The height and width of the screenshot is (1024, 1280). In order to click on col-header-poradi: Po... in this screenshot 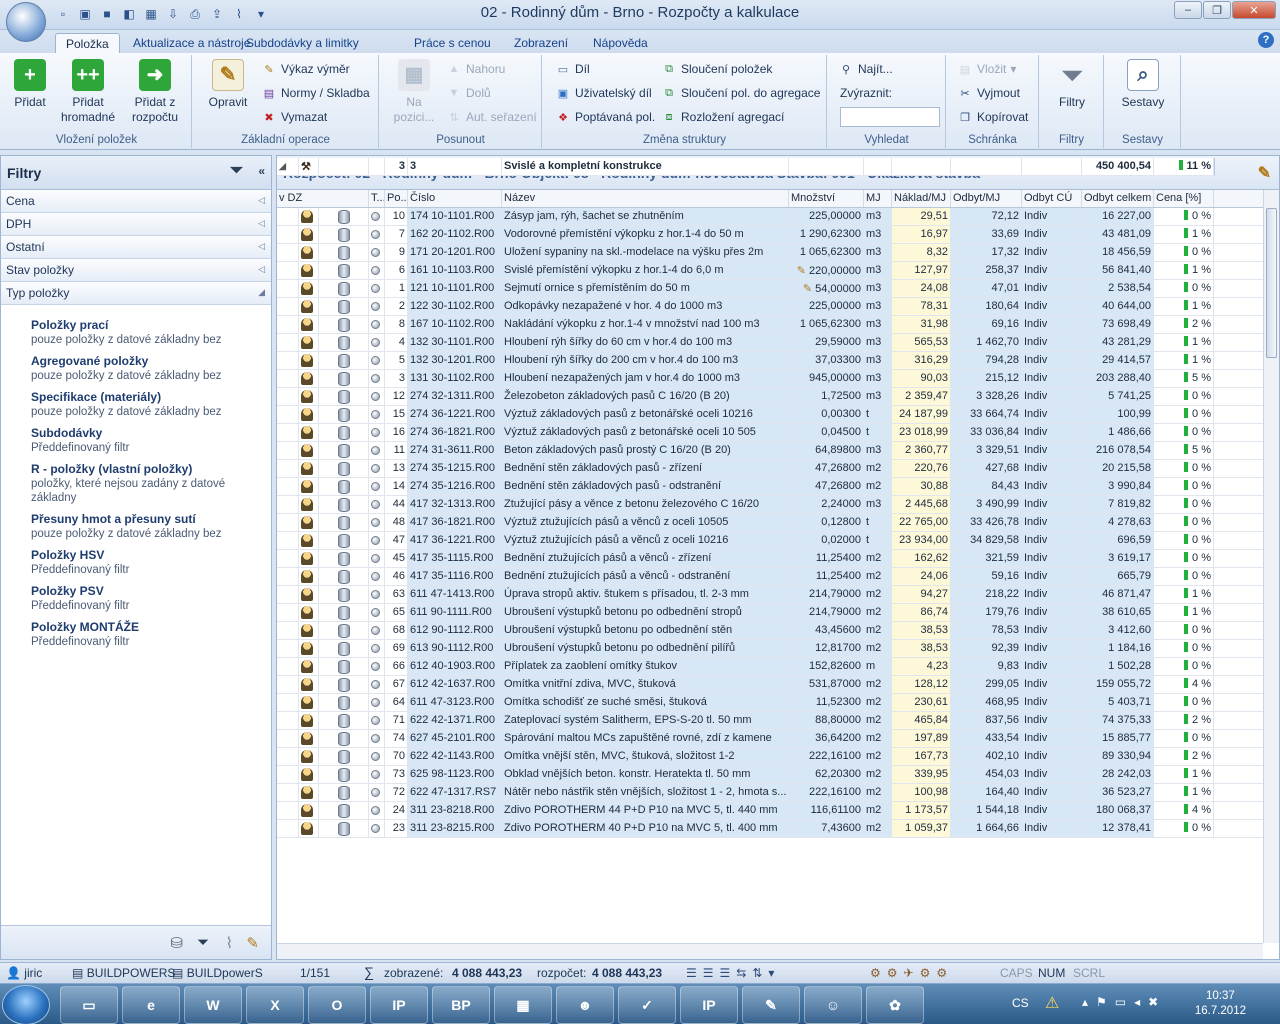, I will do `click(396, 198)`.